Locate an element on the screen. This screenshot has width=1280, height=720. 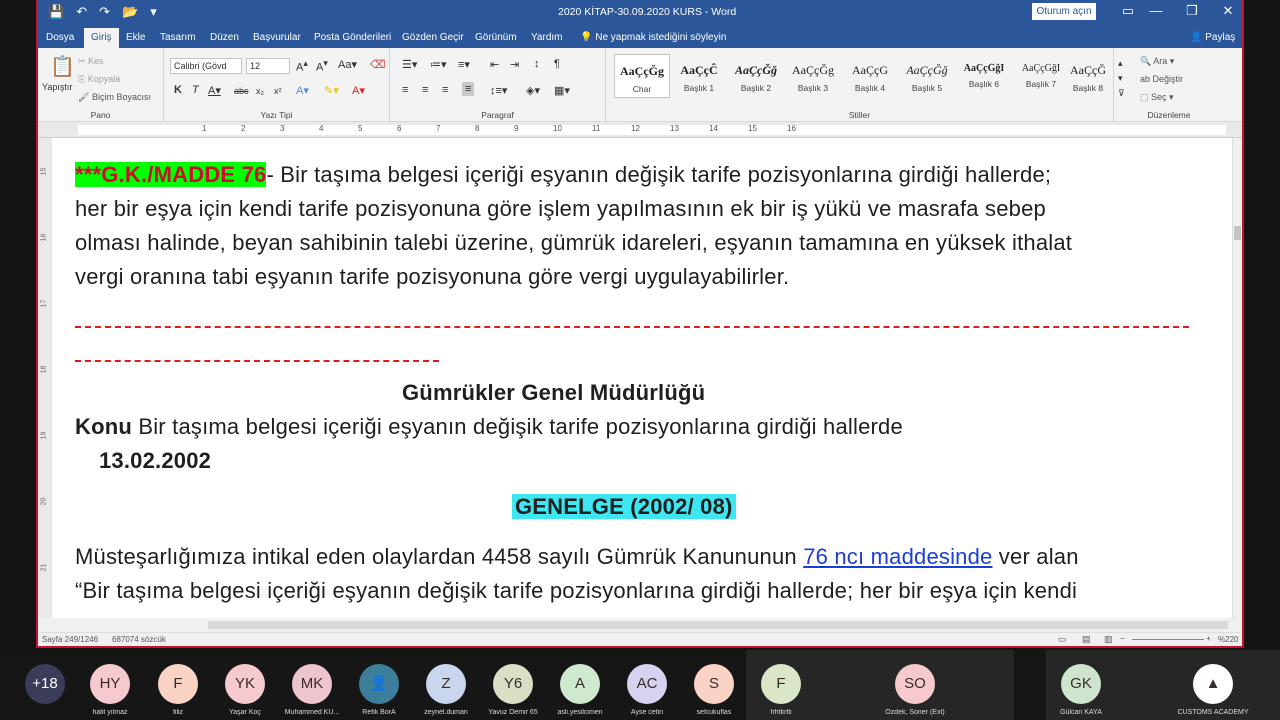
tell-me-box: 💡 Ne yapmak istediğini söyleyin is located at coordinates (653, 37).